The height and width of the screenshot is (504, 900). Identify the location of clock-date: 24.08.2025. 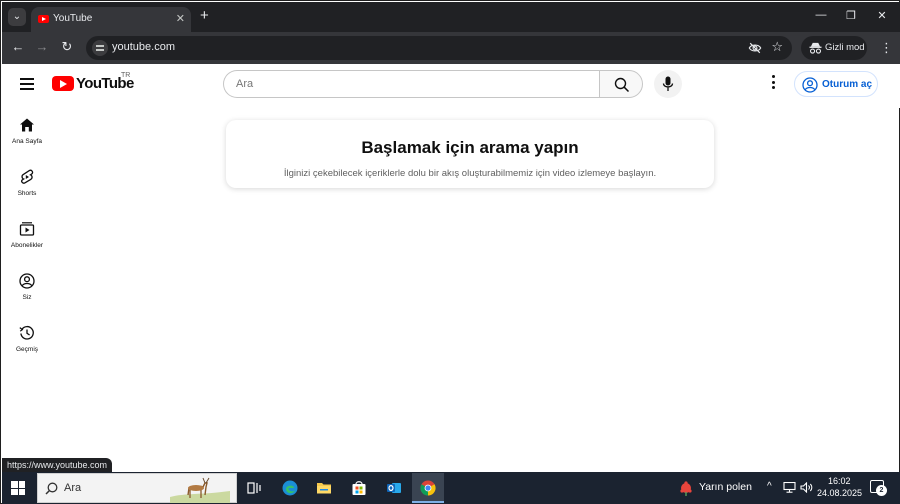
(839, 493).